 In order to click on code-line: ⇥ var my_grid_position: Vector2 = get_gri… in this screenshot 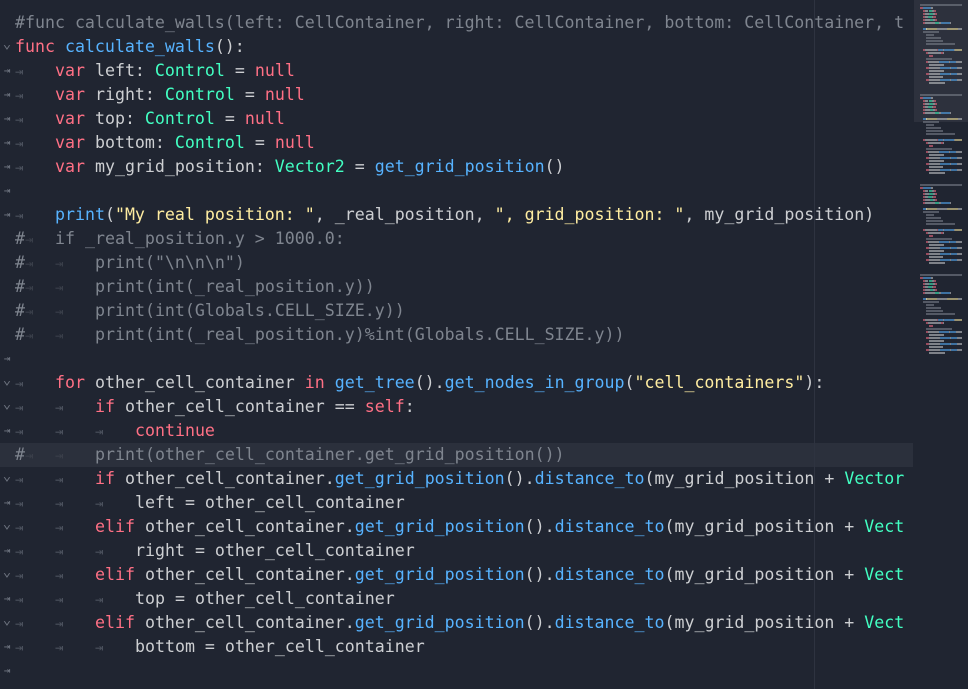, I will do `click(456, 167)`.